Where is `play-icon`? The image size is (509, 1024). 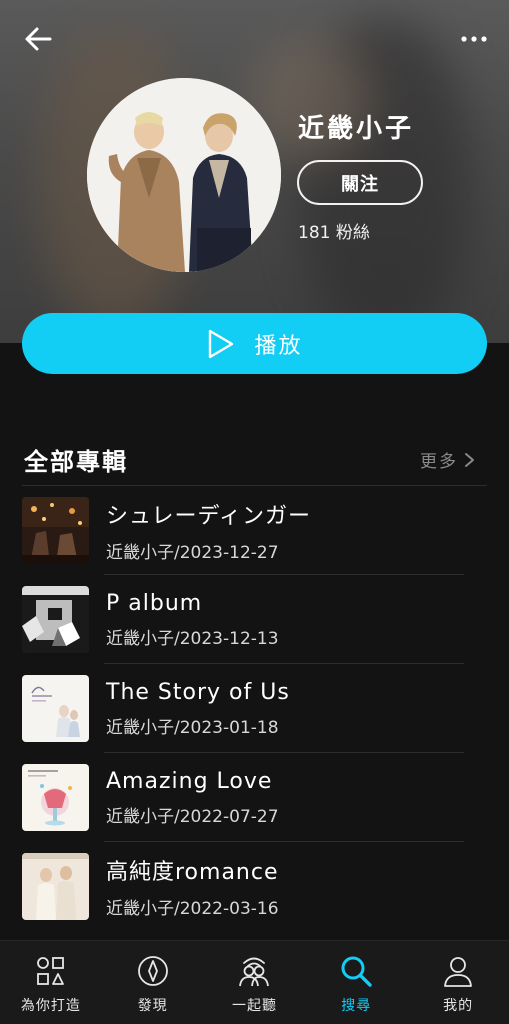 play-icon is located at coordinates (221, 343).